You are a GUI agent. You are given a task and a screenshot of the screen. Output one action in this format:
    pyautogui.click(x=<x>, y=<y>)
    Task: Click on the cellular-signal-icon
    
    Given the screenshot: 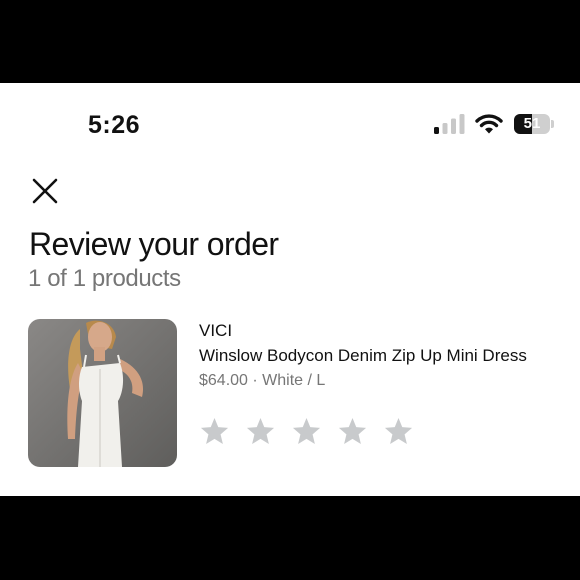 What is the action you would take?
    pyautogui.click(x=449, y=124)
    